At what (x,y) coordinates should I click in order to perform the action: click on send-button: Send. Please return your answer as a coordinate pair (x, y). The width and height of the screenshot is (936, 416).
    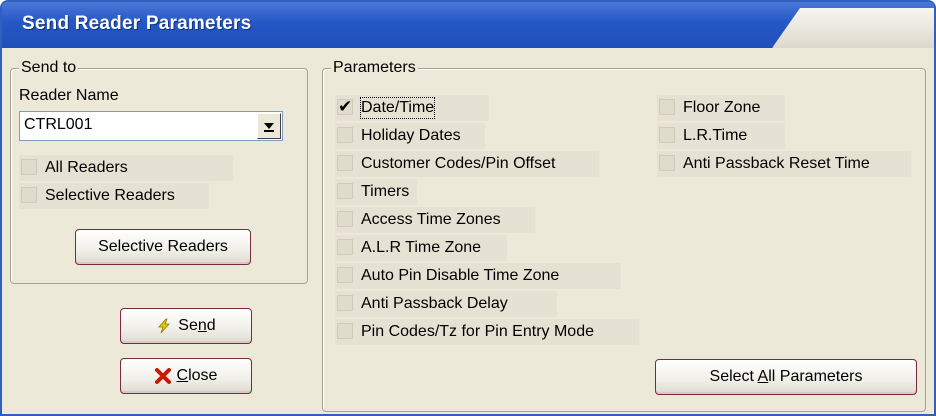
    Looking at the image, I should click on (186, 326).